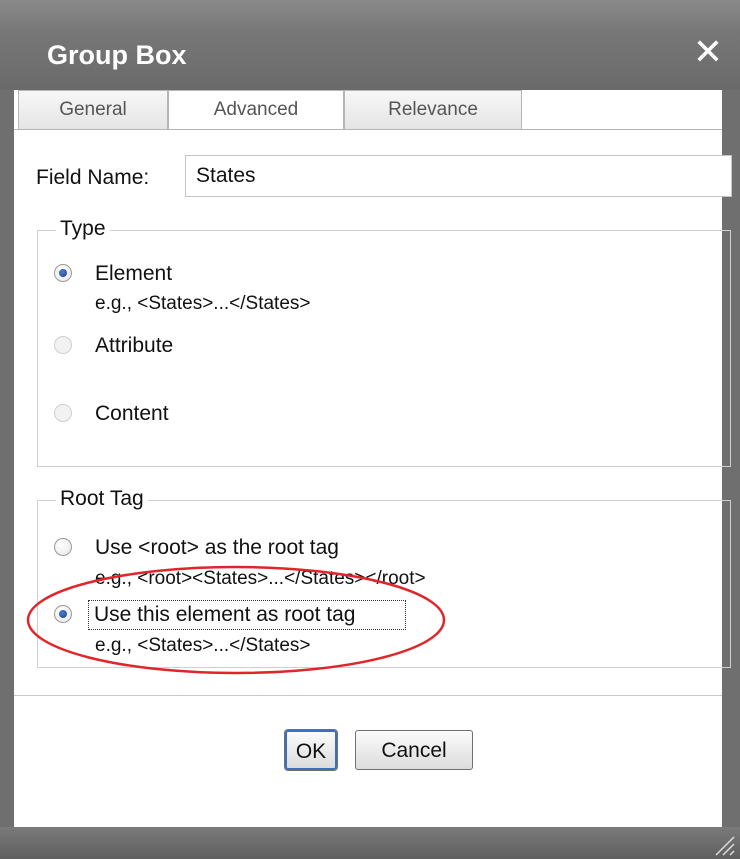 Image resolution: width=740 pixels, height=859 pixels. What do you see at coordinates (708, 52) in the screenshot?
I see `close-icon: ✕` at bounding box center [708, 52].